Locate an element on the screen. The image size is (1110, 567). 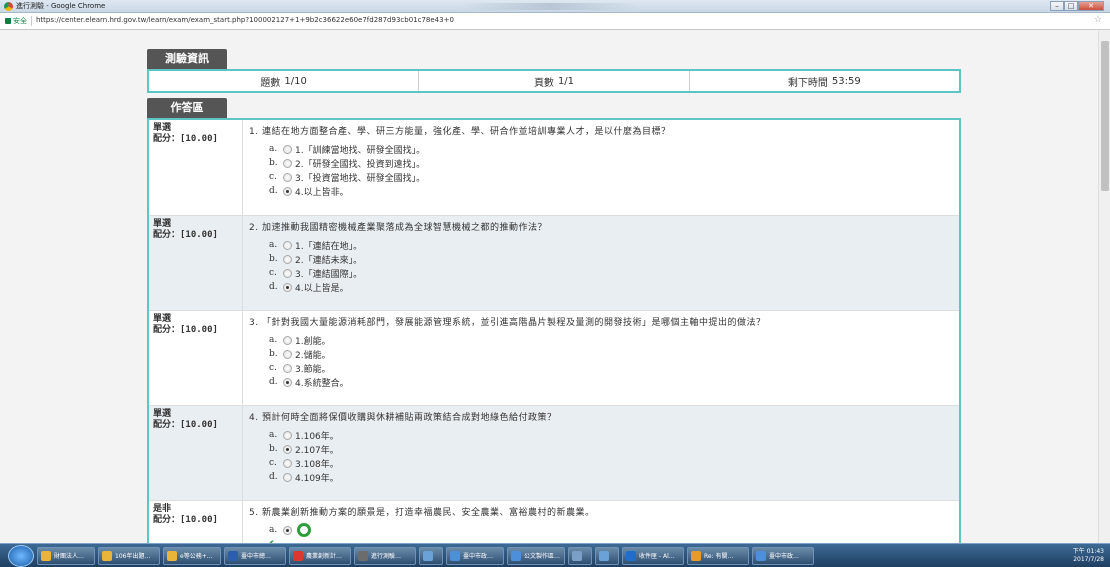
option-item: c. 3.「投資當地找、研發全國找」。 is located at coordinates (611, 177).